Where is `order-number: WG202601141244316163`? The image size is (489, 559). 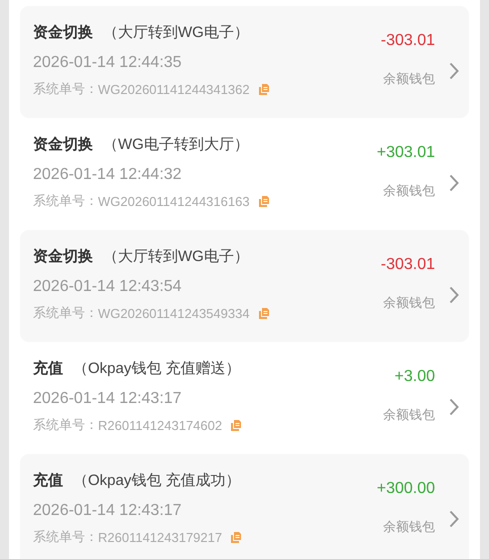 order-number: WG202601141244316163 is located at coordinates (174, 201).